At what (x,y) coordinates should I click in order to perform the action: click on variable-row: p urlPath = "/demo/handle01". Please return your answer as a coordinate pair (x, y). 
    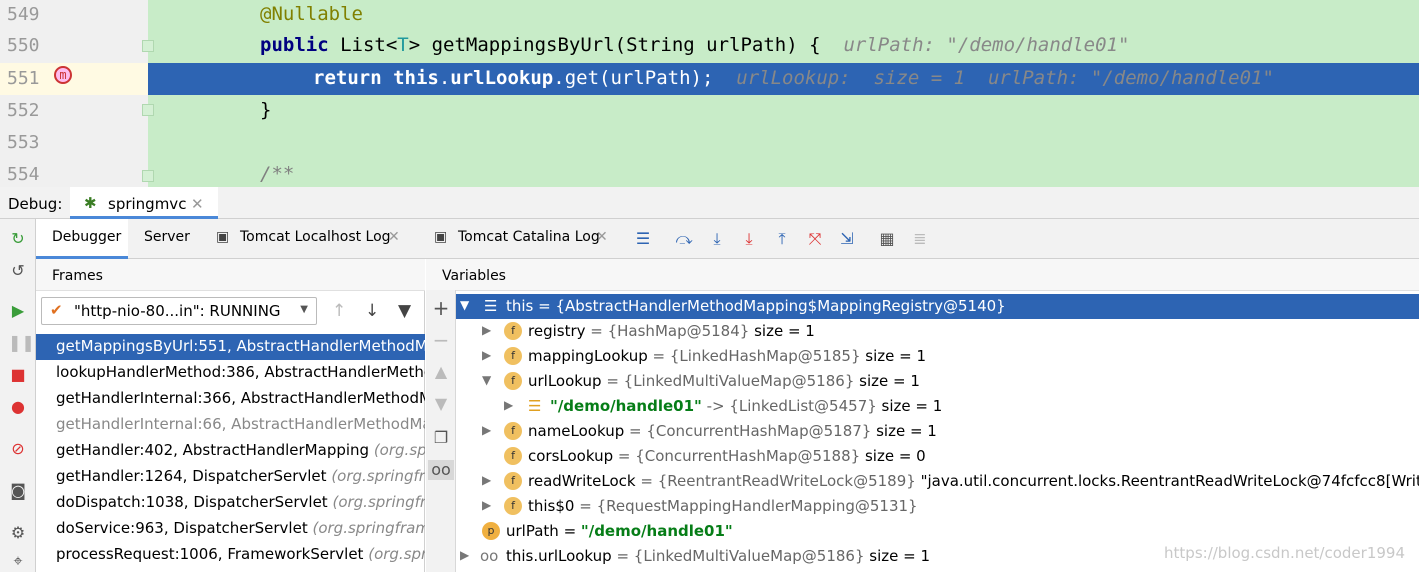
    Looking at the image, I should click on (937, 531).